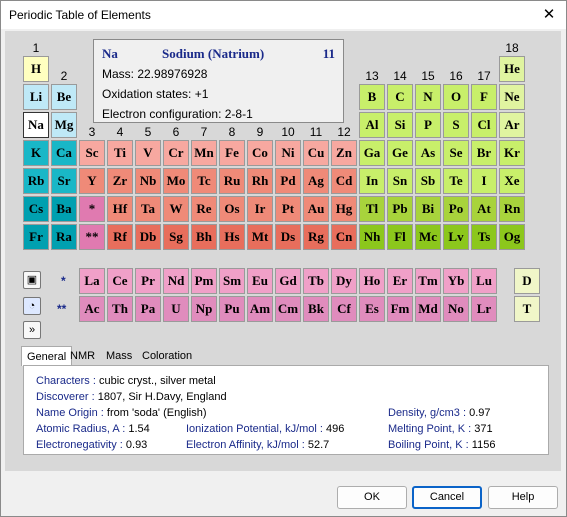 This screenshot has width=567, height=517. I want to click on element-Gd: Gd, so click(288, 281).